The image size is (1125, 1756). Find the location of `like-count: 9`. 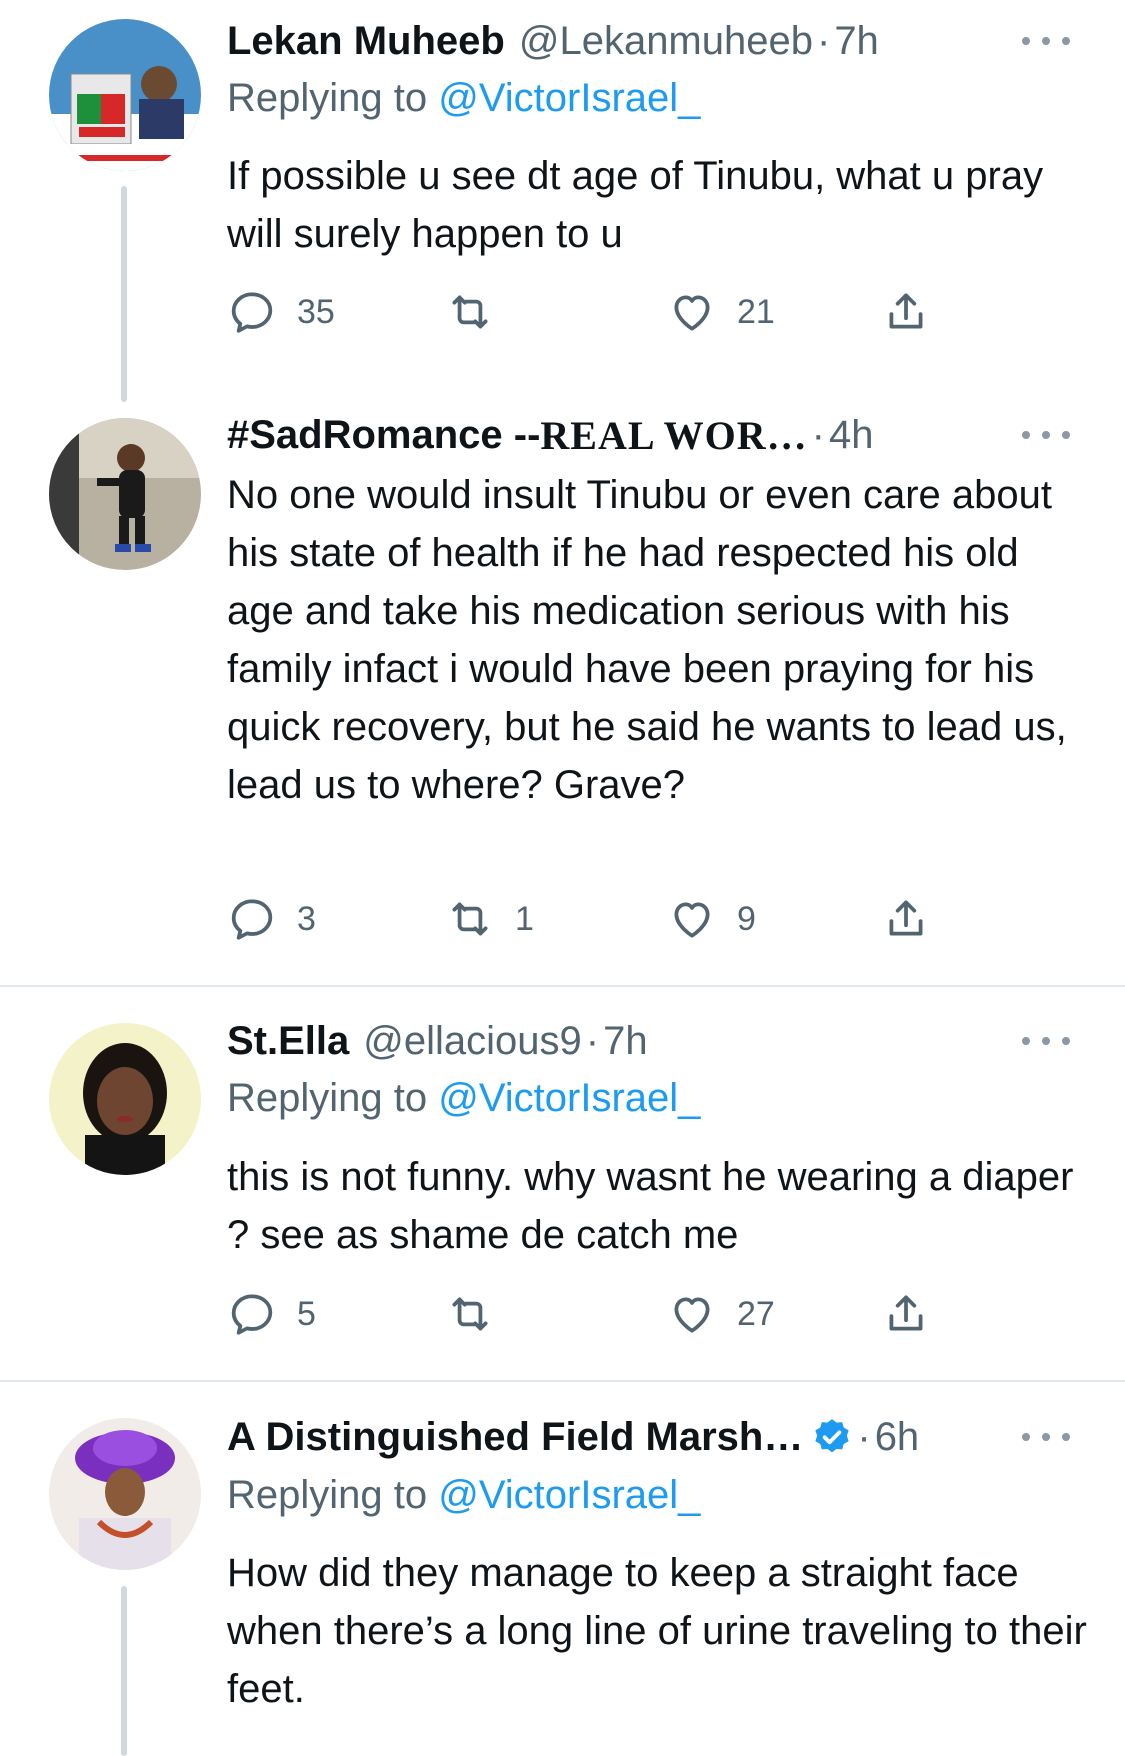

like-count: 9 is located at coordinates (746, 918).